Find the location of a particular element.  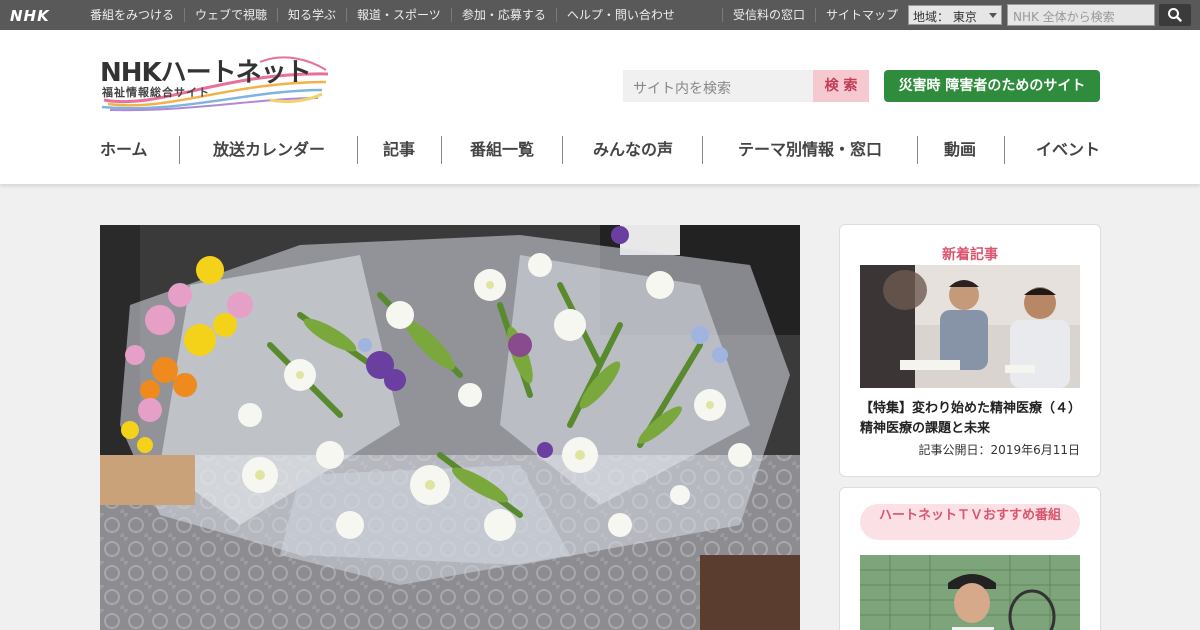

global-link-find-programs: 番組をみつける is located at coordinates (132, 15).